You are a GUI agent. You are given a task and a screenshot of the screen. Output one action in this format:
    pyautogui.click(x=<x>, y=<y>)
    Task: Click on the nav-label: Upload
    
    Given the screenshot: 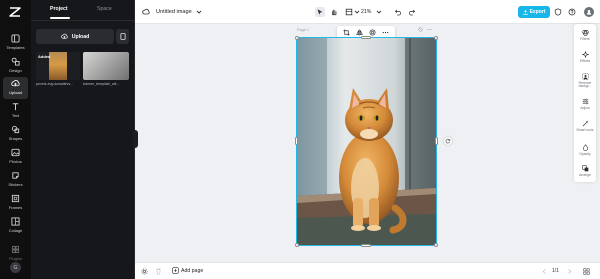 What is the action you would take?
    pyautogui.click(x=15, y=92)
    